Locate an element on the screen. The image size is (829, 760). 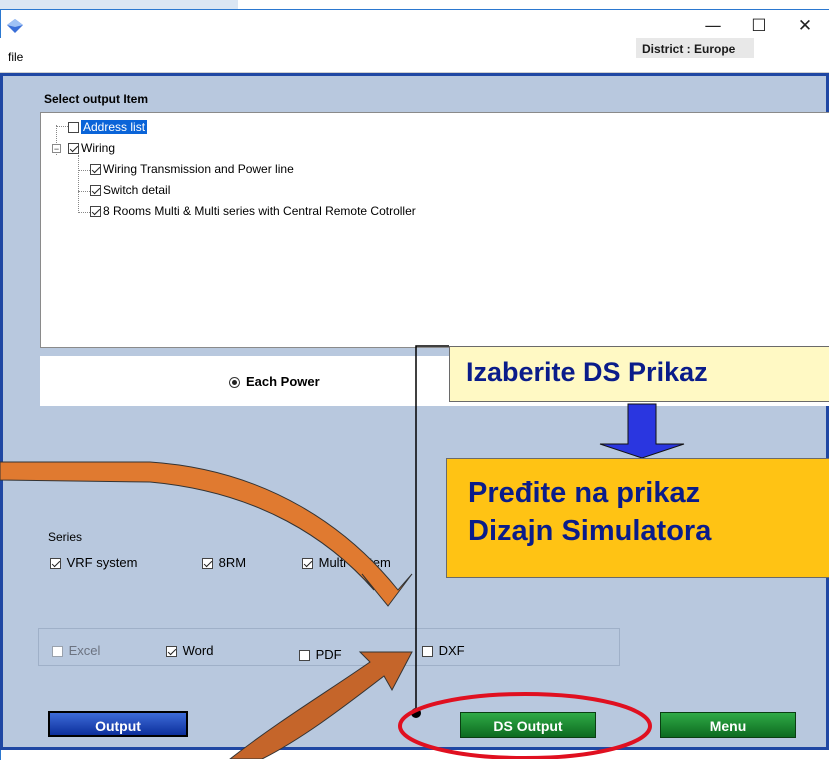
tree-item-label: Address list is located at coordinates (114, 127).